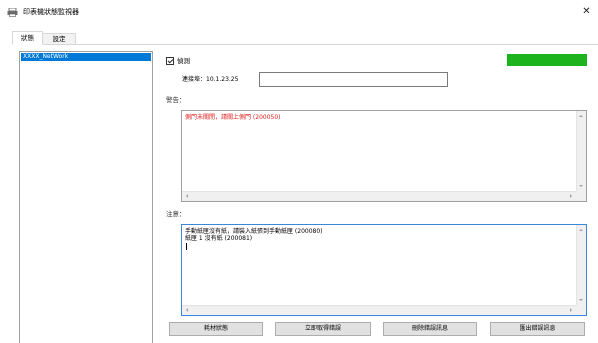  I want to click on status-indicator, so click(547, 60).